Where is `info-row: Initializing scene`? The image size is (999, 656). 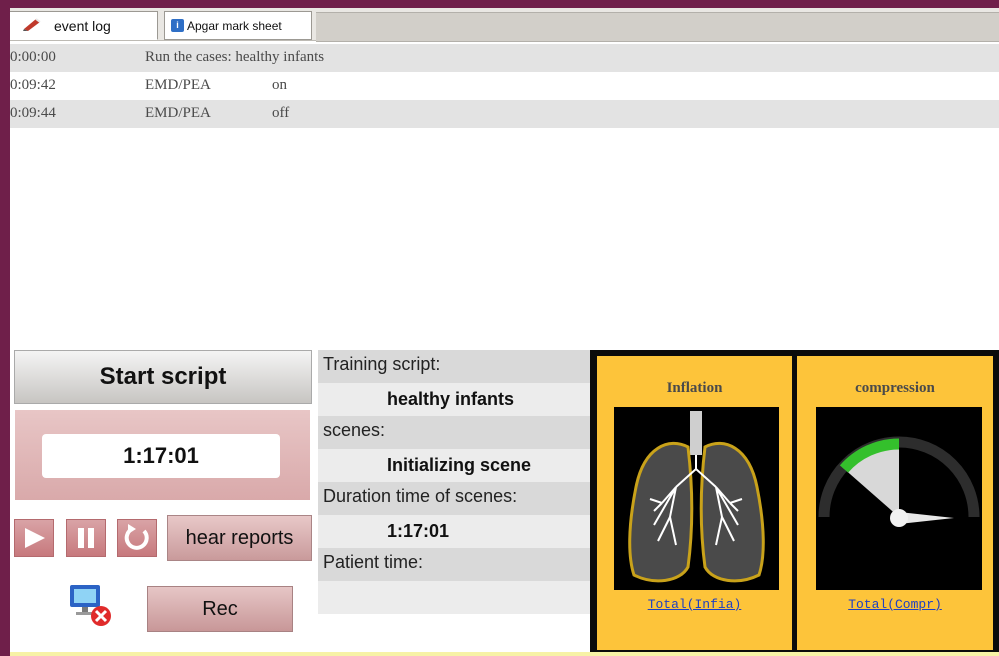 info-row: Initializing scene is located at coordinates (454, 465).